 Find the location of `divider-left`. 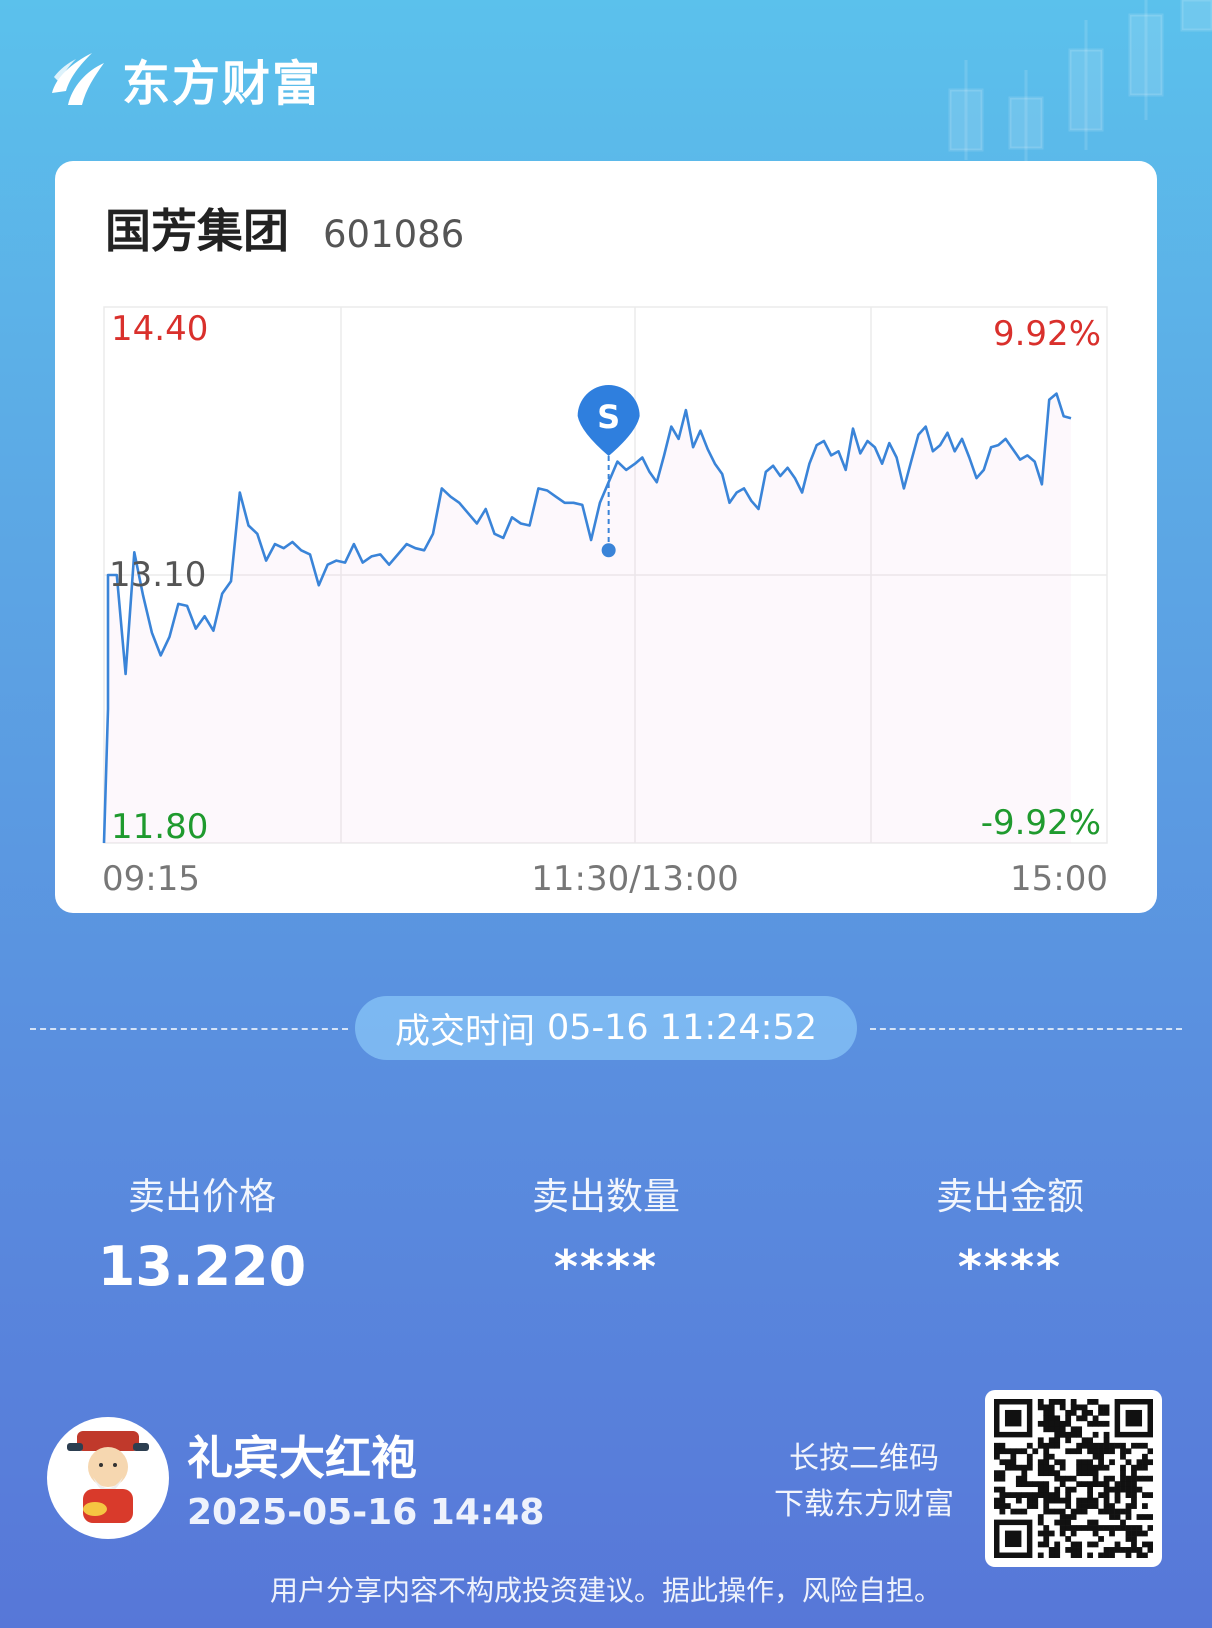

divider-left is located at coordinates (189, 1029).